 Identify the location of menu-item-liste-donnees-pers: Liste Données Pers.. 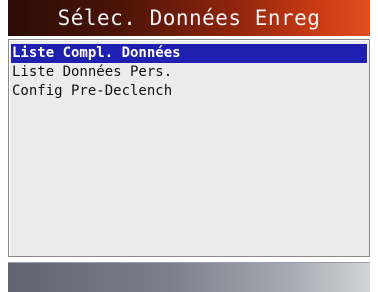
(189, 72).